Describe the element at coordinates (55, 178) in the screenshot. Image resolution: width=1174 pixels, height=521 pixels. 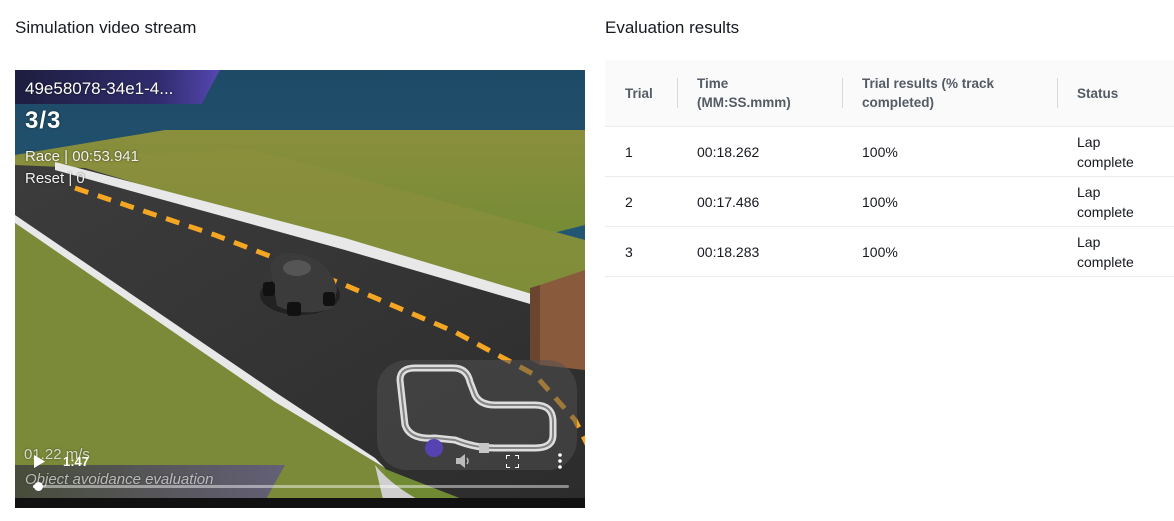
I see `reset-count-label: Reset | 0` at that location.